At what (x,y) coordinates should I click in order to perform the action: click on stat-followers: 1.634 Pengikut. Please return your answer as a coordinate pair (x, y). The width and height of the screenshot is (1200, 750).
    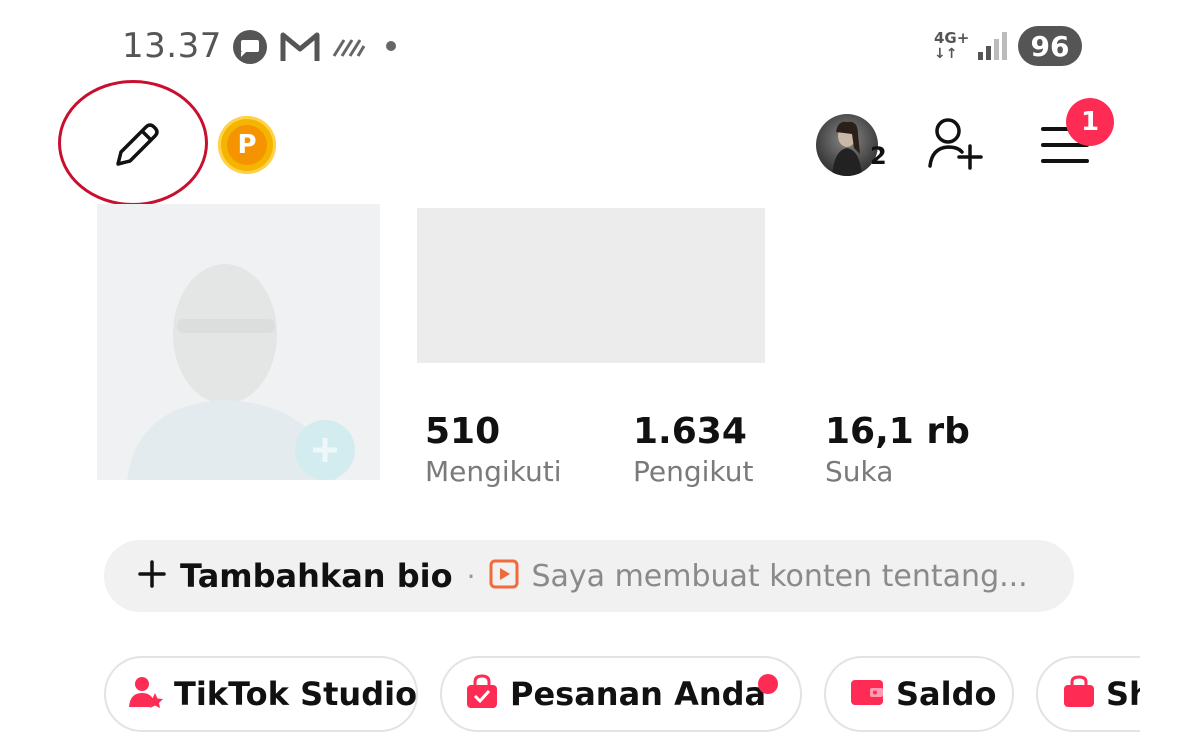
    Looking at the image, I should click on (693, 450).